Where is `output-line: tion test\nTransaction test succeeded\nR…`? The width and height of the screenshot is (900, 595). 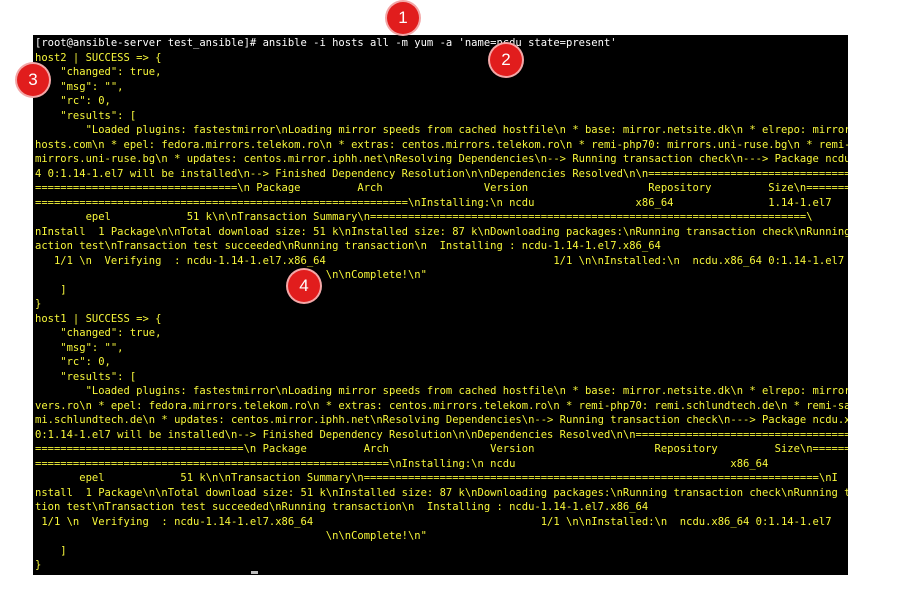 output-line: tion test\nTransaction test succeeded\nR… is located at coordinates (342, 507).